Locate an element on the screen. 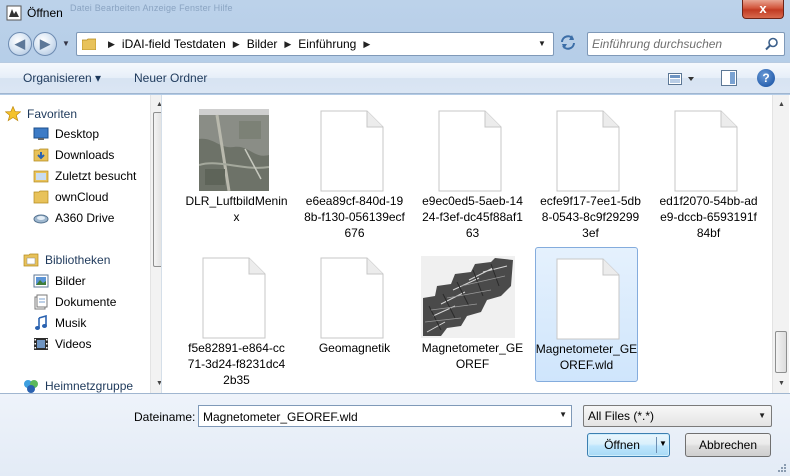 Image resolution: width=790 pixels, height=476 pixels. sidebar-item-heimnetzgruppe: Heimnetzgruppe is located at coordinates (92, 384).